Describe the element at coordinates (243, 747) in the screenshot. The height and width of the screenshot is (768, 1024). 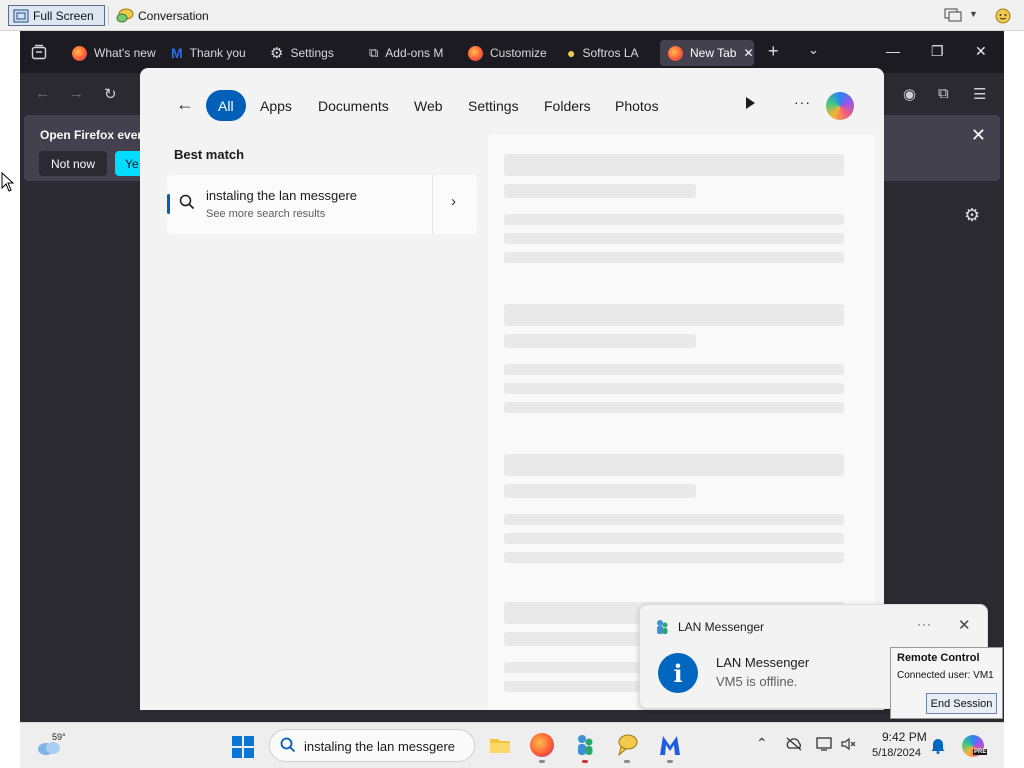
I see `start-button` at that location.